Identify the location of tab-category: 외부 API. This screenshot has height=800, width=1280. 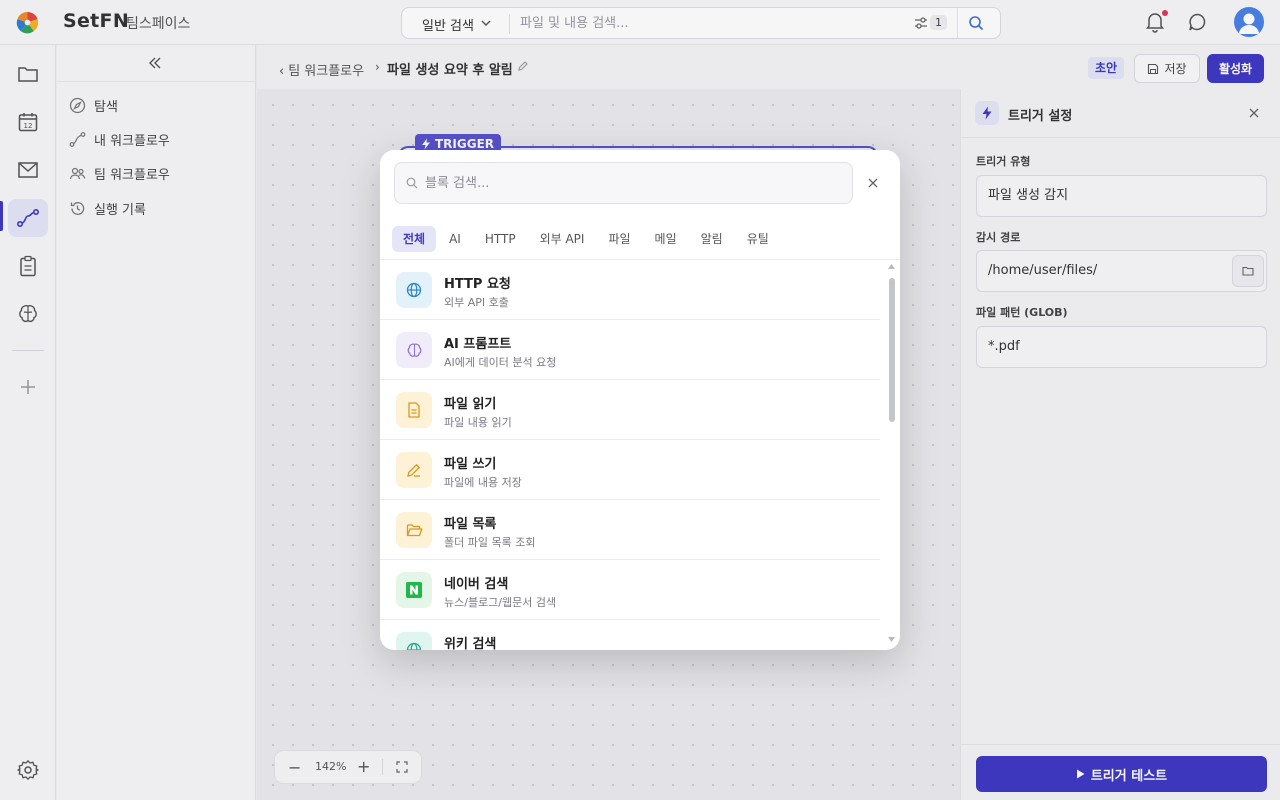
(562, 239).